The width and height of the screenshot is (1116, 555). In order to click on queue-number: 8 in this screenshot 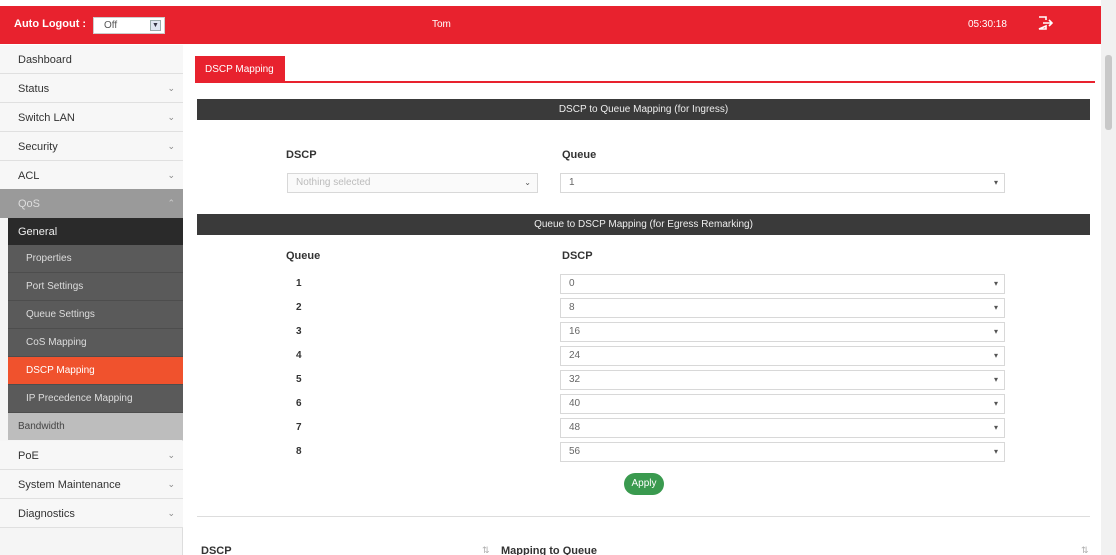, I will do `click(299, 451)`.